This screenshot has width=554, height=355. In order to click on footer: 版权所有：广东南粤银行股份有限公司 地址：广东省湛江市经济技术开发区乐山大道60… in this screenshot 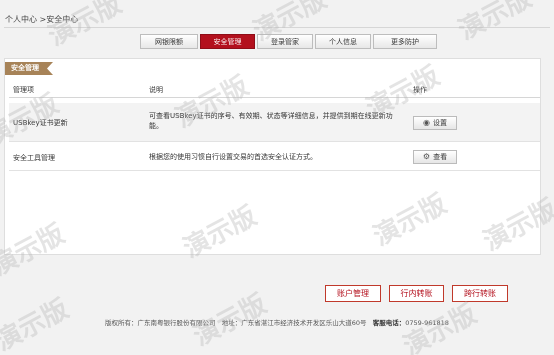, I will do `click(277, 323)`.